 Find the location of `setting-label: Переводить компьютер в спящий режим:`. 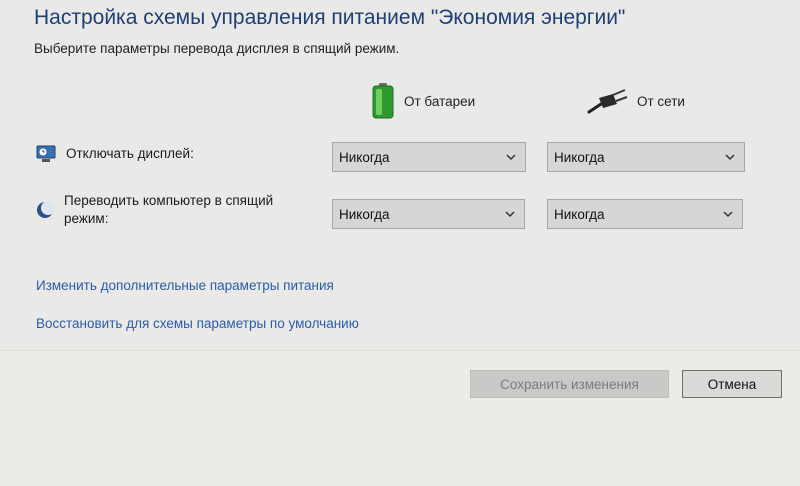

setting-label: Переводить компьютер в спящий режим: is located at coordinates (169, 209).